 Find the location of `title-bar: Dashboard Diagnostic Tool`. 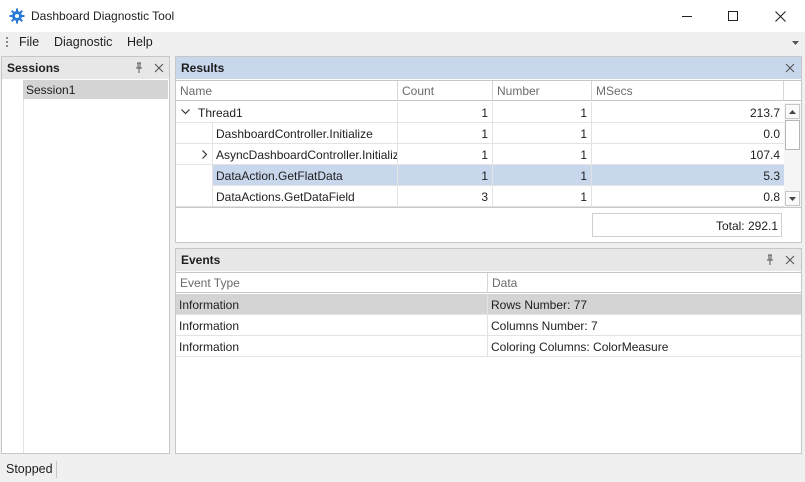

title-bar: Dashboard Diagnostic Tool is located at coordinates (402, 16).